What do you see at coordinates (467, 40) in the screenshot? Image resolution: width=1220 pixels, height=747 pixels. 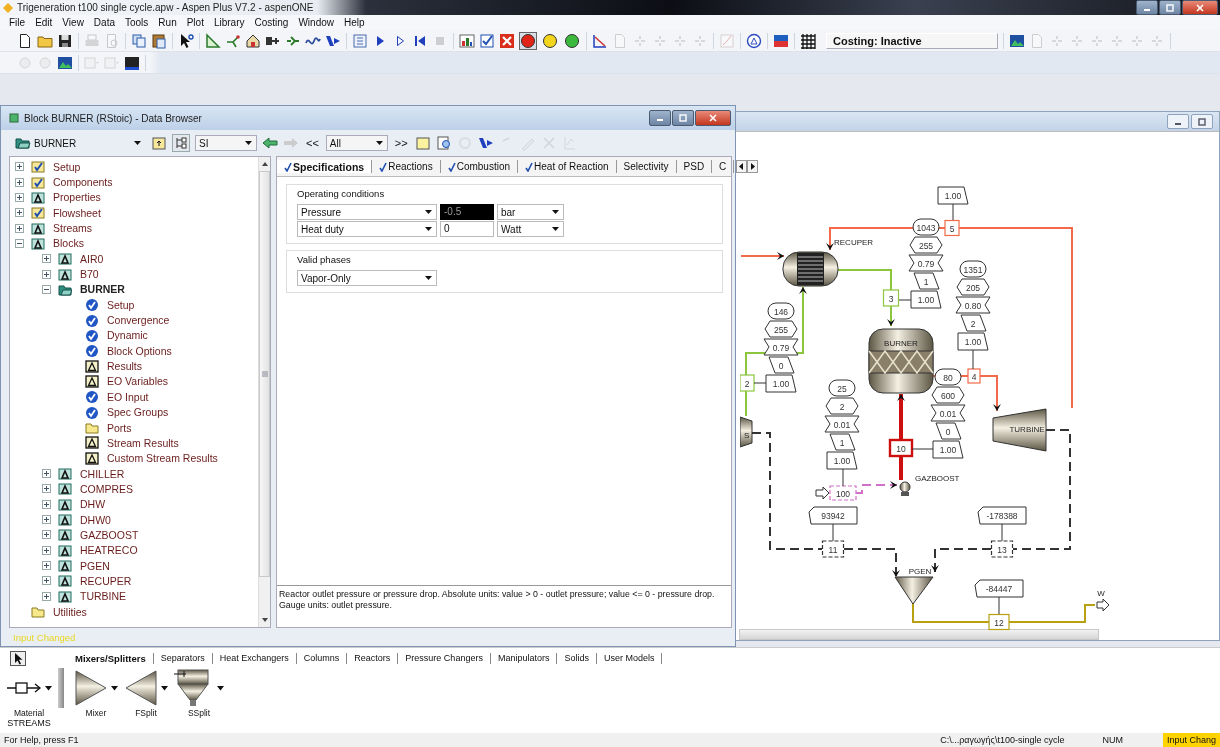 I see `chart-icon` at bounding box center [467, 40].